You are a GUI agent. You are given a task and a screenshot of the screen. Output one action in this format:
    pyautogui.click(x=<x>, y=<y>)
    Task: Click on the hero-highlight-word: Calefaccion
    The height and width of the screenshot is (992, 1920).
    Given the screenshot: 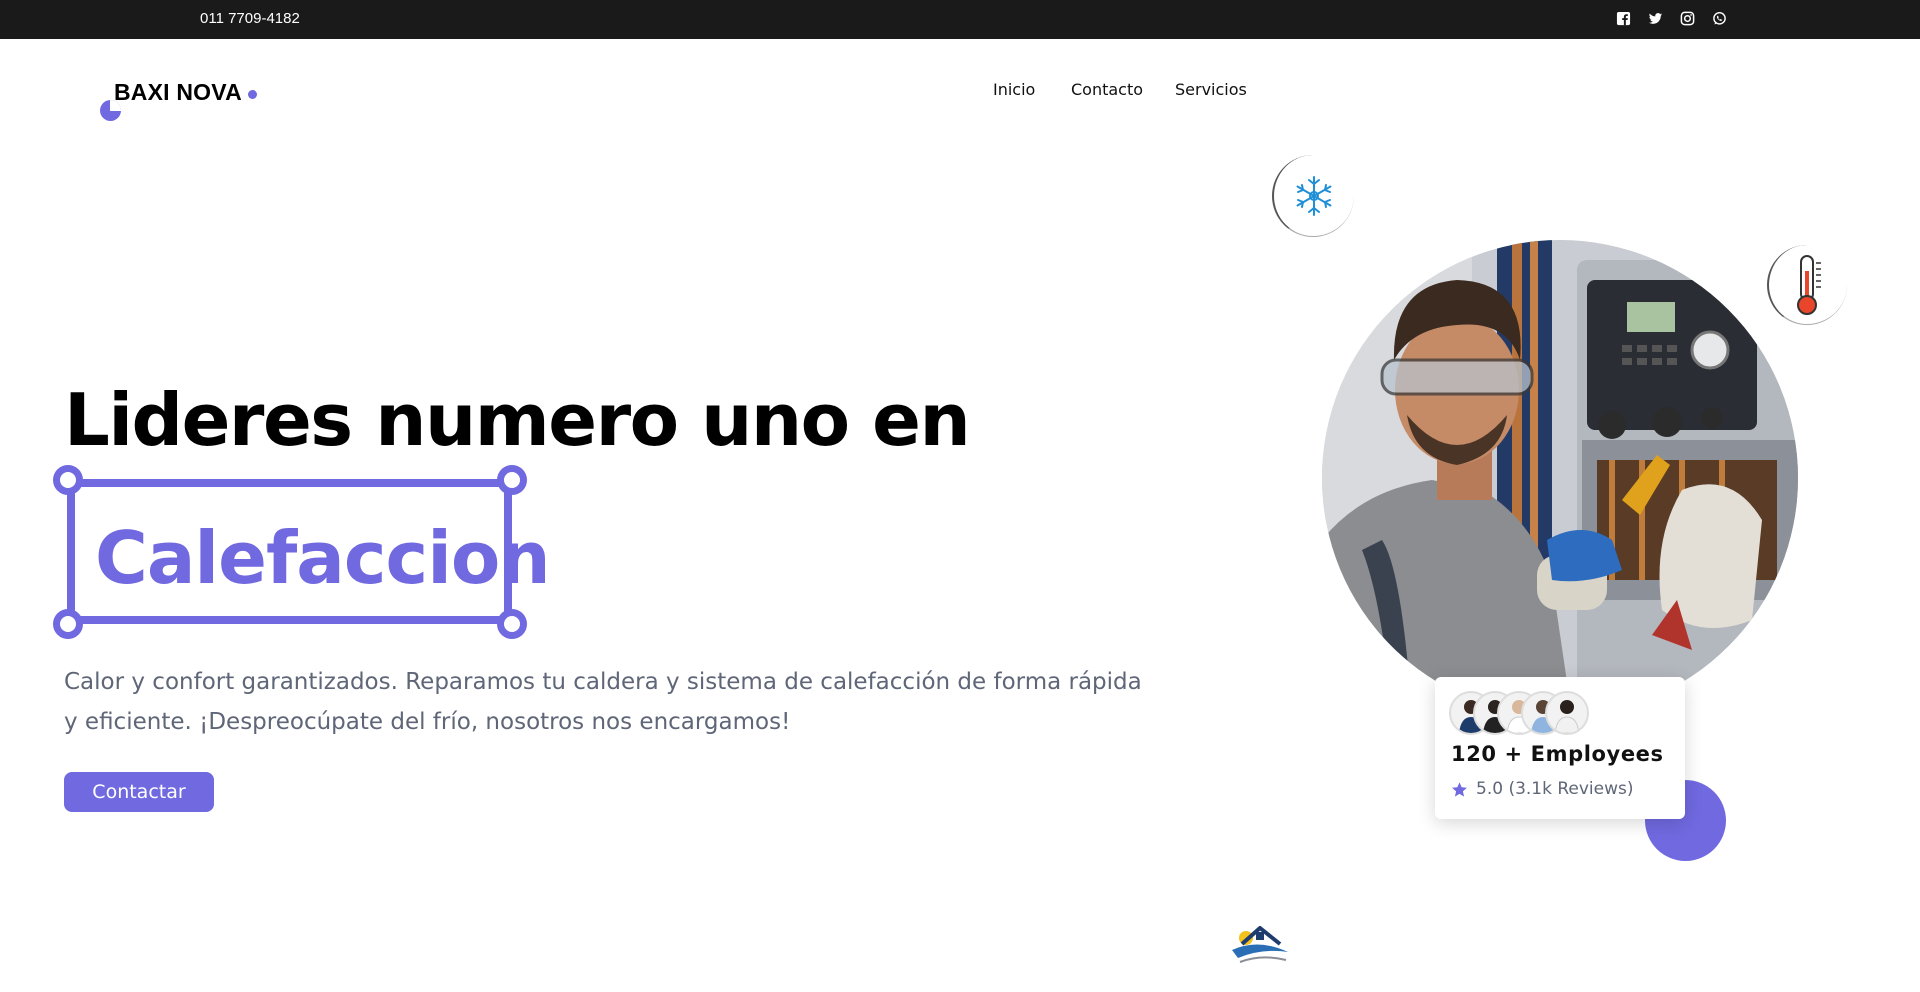 What is the action you would take?
    pyautogui.click(x=323, y=558)
    